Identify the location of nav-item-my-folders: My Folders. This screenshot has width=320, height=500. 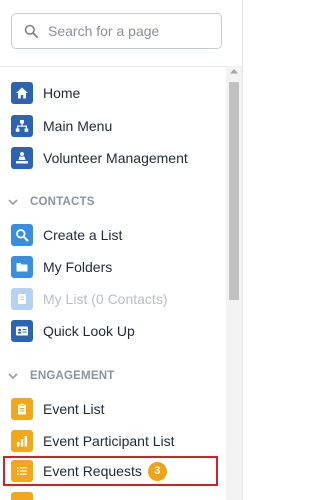
(111, 267).